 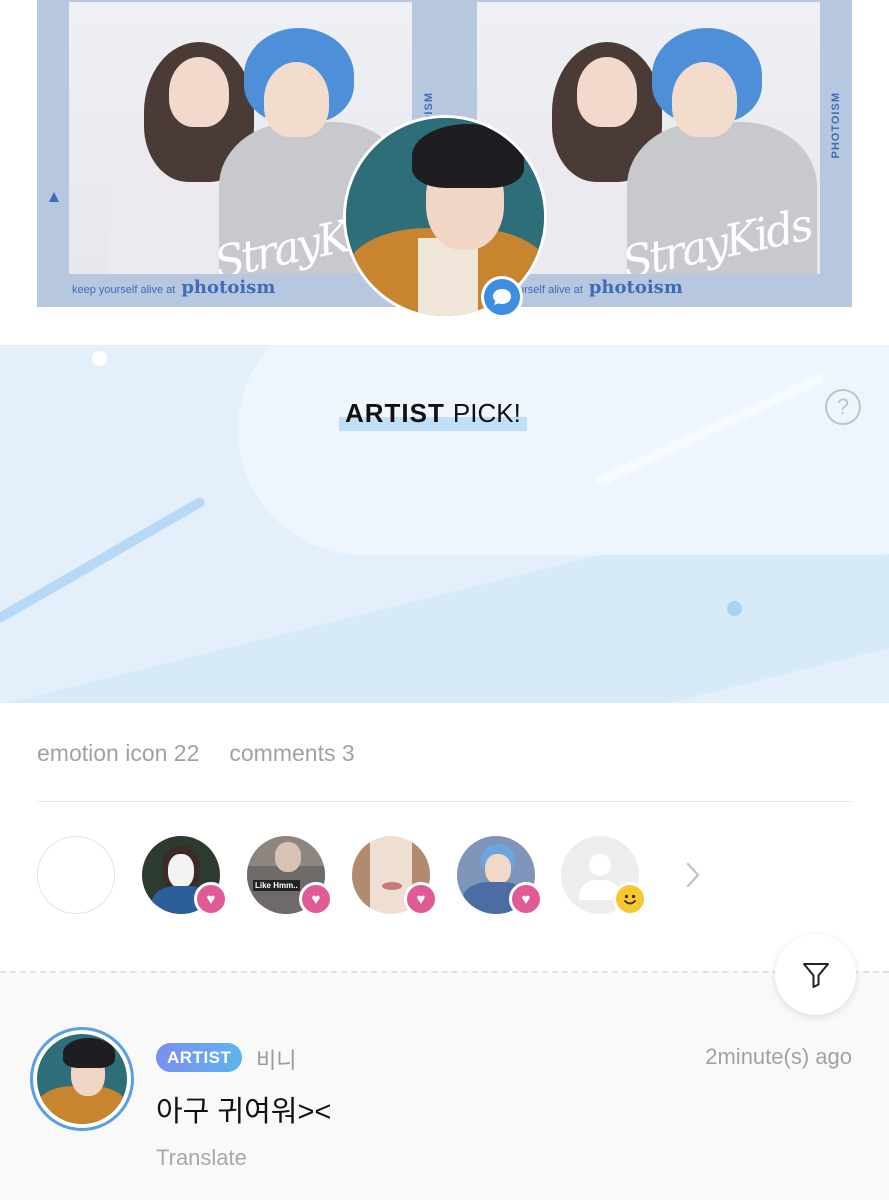 I want to click on reactor-list: ♥ Like Hmm.. ♥ ♥ ♥, so click(x=387, y=876).